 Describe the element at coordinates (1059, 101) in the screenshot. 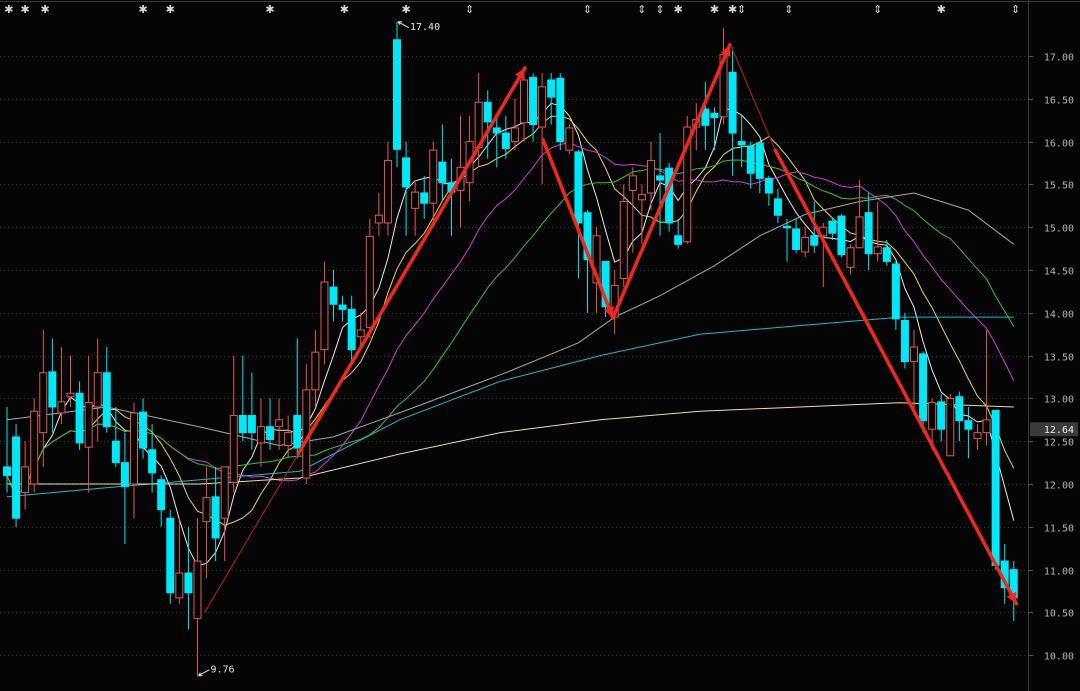

I see `y-tick-label: 16.50` at that location.